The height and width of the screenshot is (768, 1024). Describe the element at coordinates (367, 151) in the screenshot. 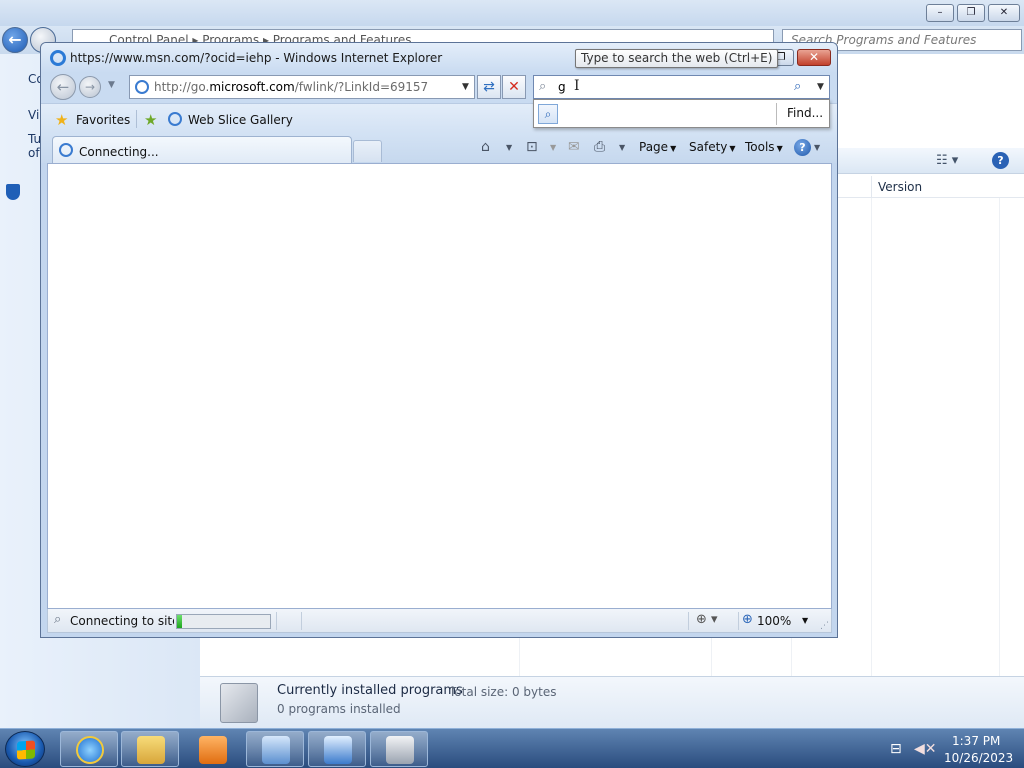

I see `new-tab-button` at that location.